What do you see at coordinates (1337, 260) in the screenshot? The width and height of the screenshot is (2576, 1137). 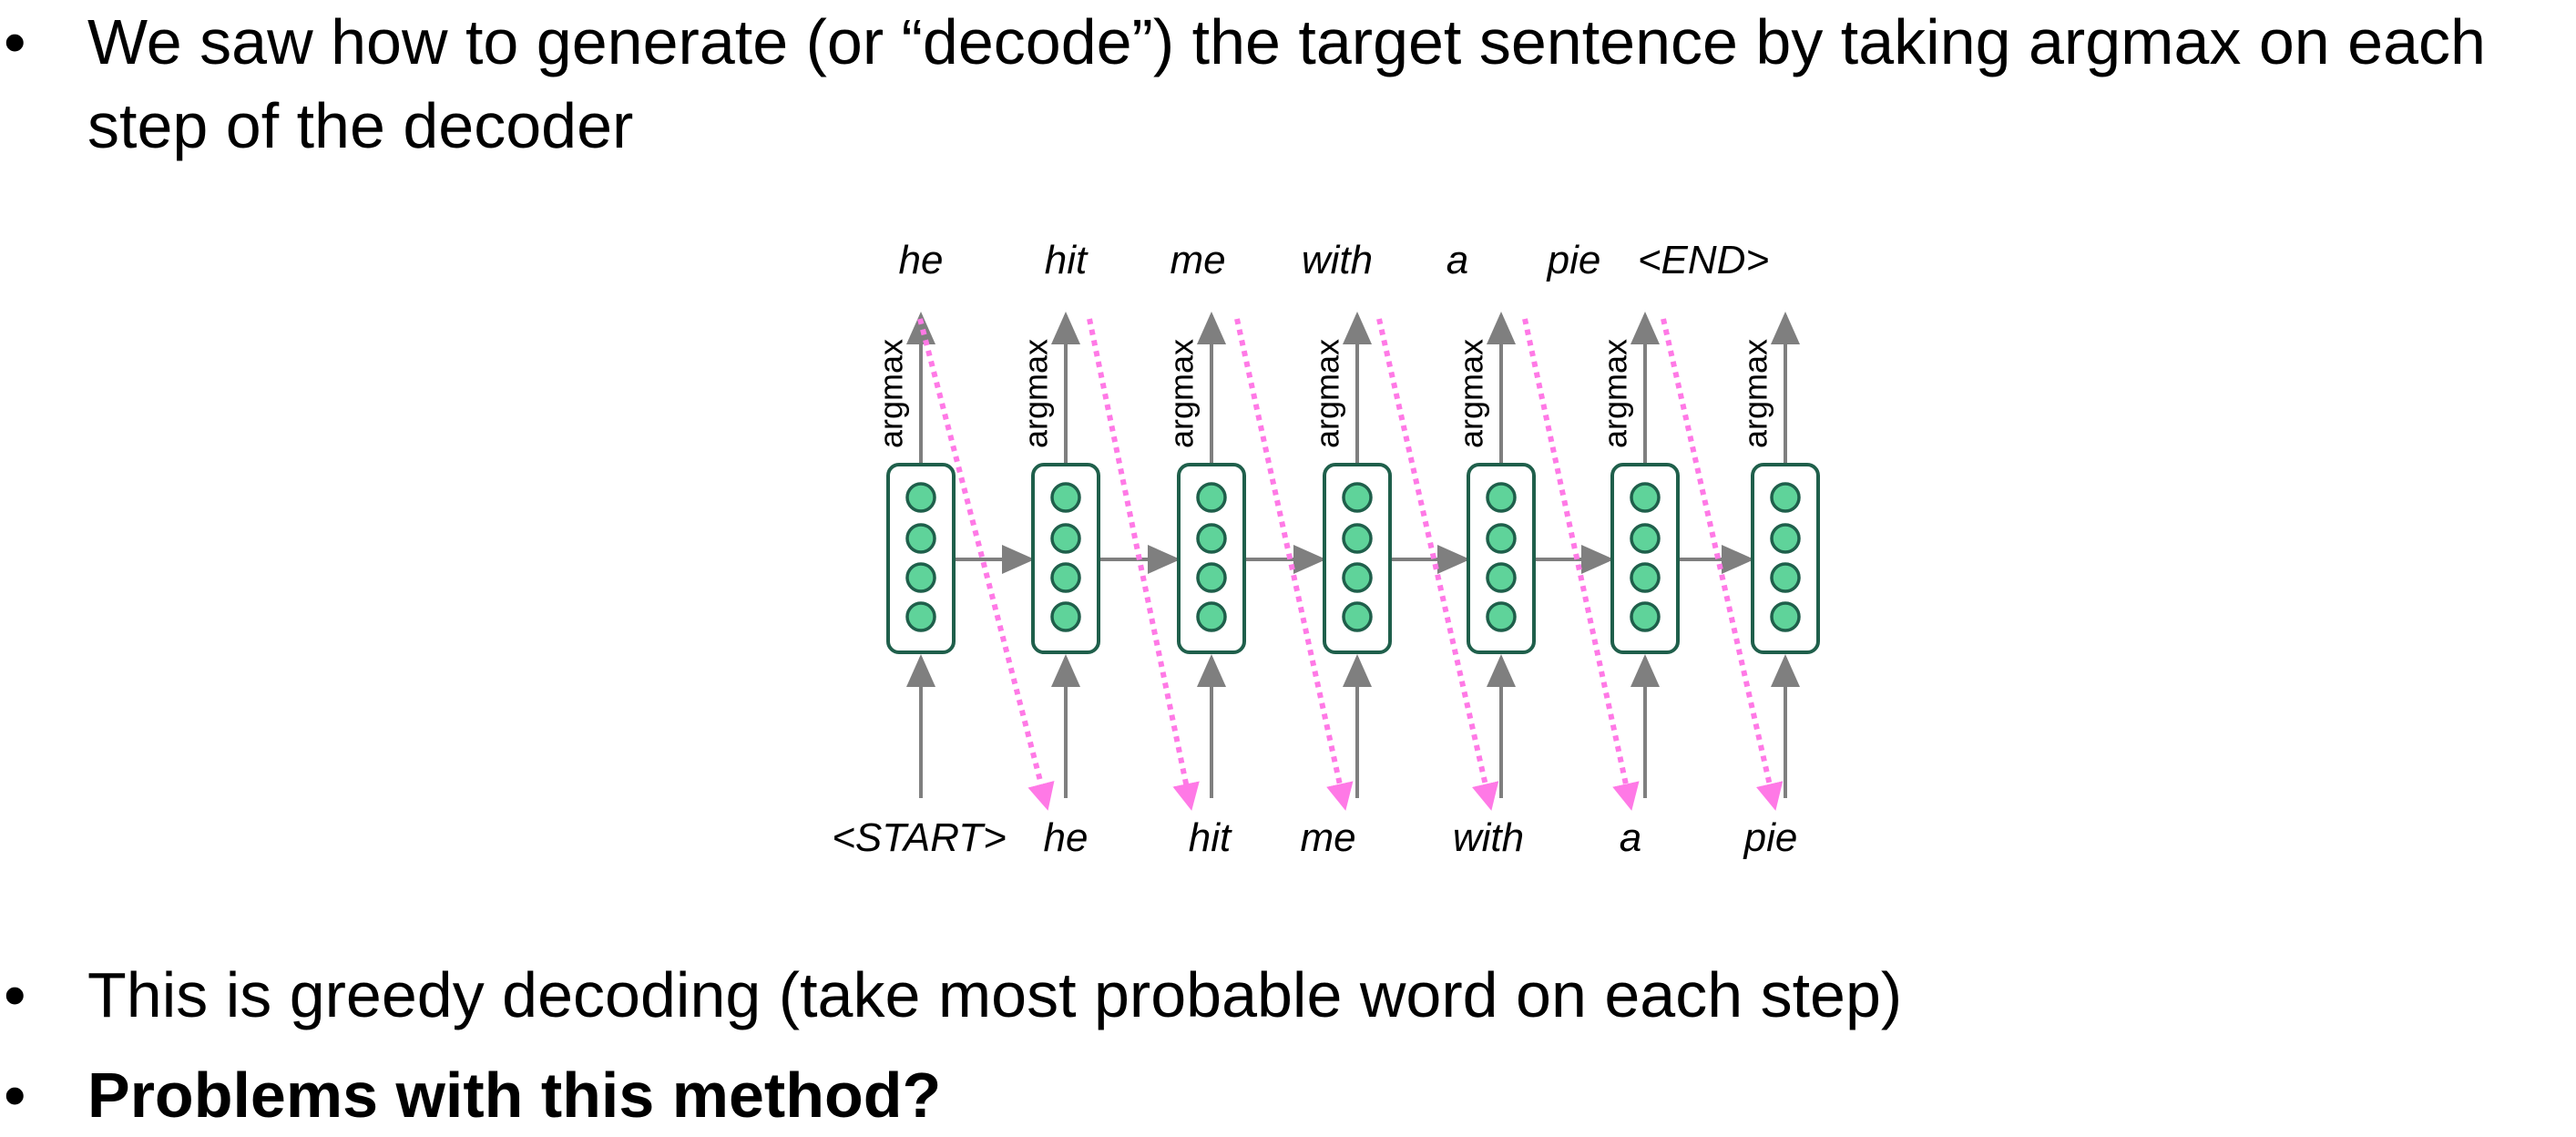 I see `output-word: with` at bounding box center [1337, 260].